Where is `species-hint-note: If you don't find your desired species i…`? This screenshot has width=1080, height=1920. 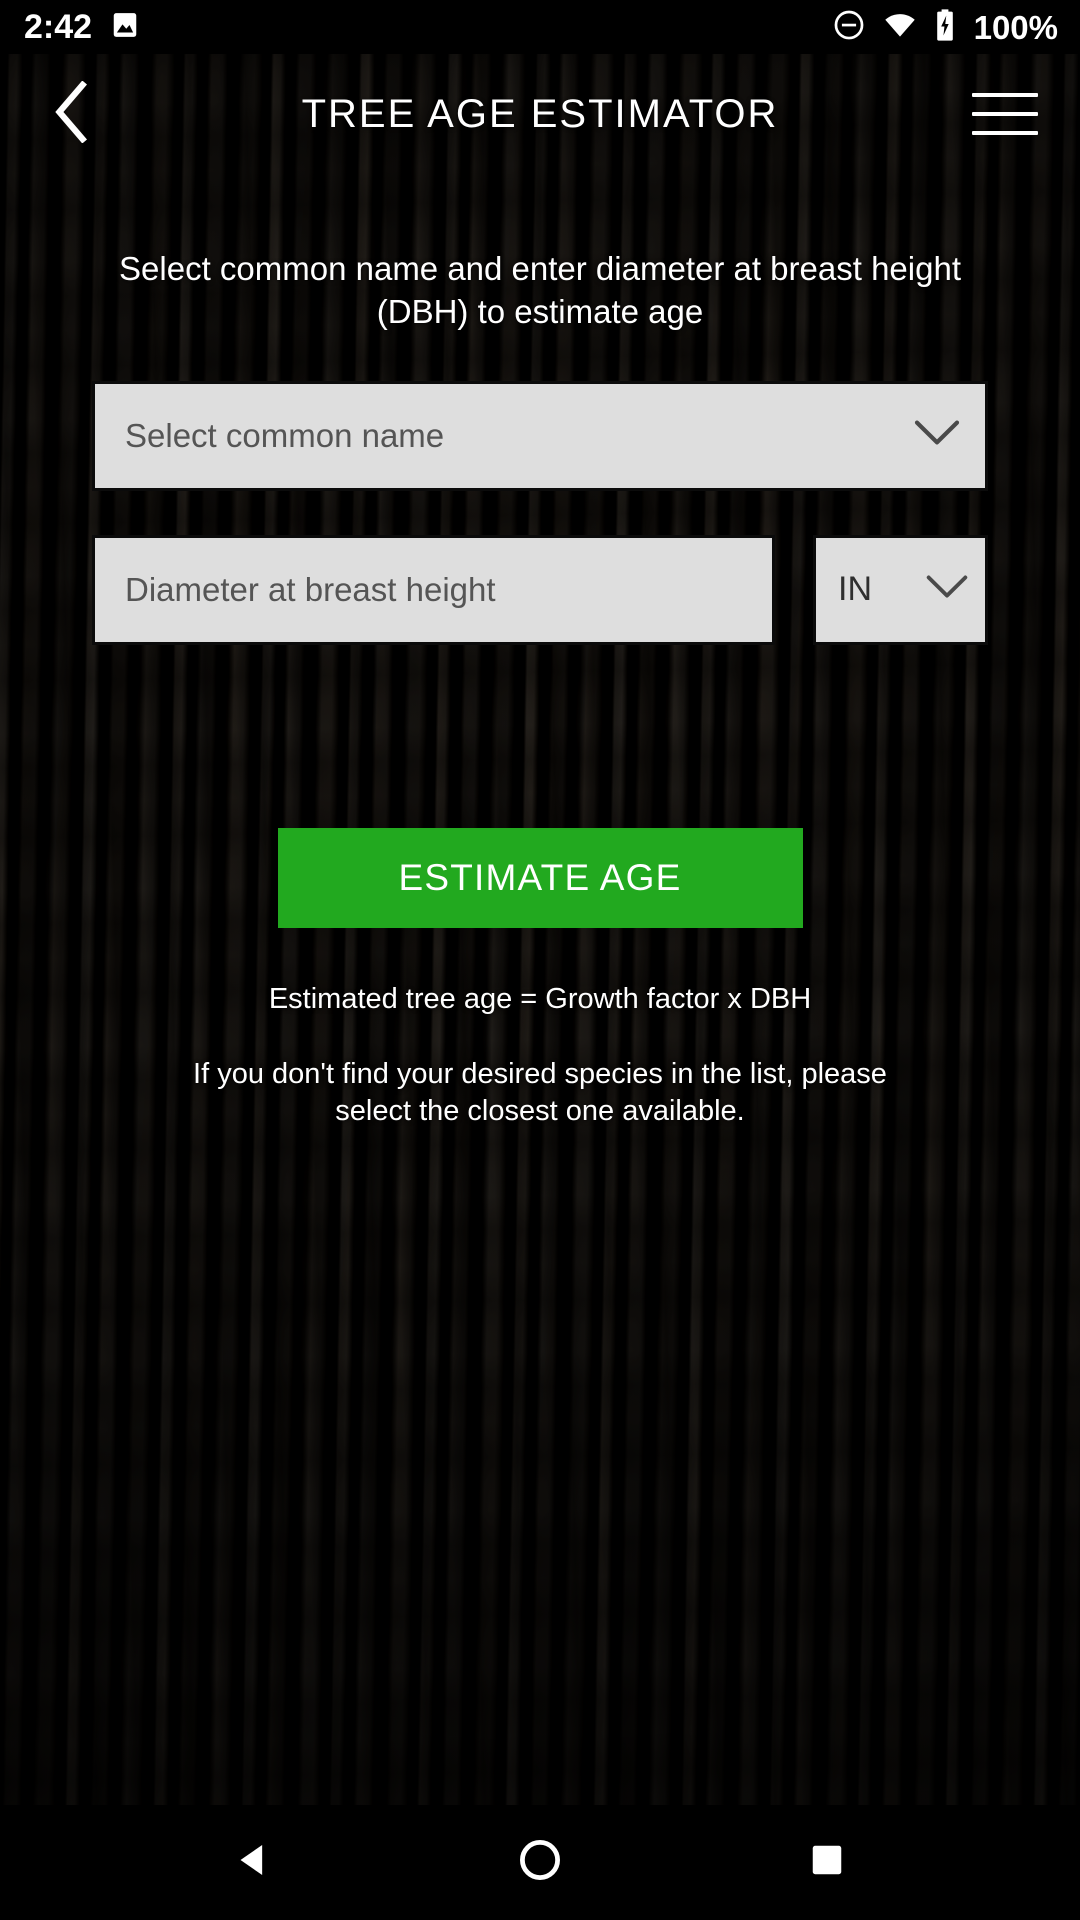 species-hint-note: If you don't find your desired species i… is located at coordinates (540, 1092).